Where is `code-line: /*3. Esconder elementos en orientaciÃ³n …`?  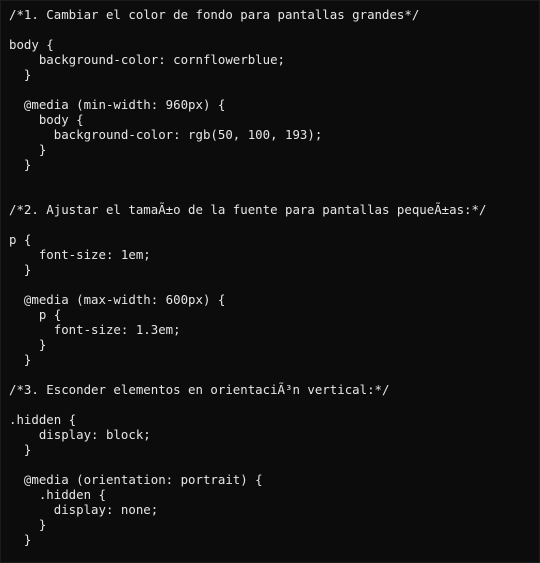
code-line: /*3. Esconder elementos en orientaciÃ³n … is located at coordinates (199, 389).